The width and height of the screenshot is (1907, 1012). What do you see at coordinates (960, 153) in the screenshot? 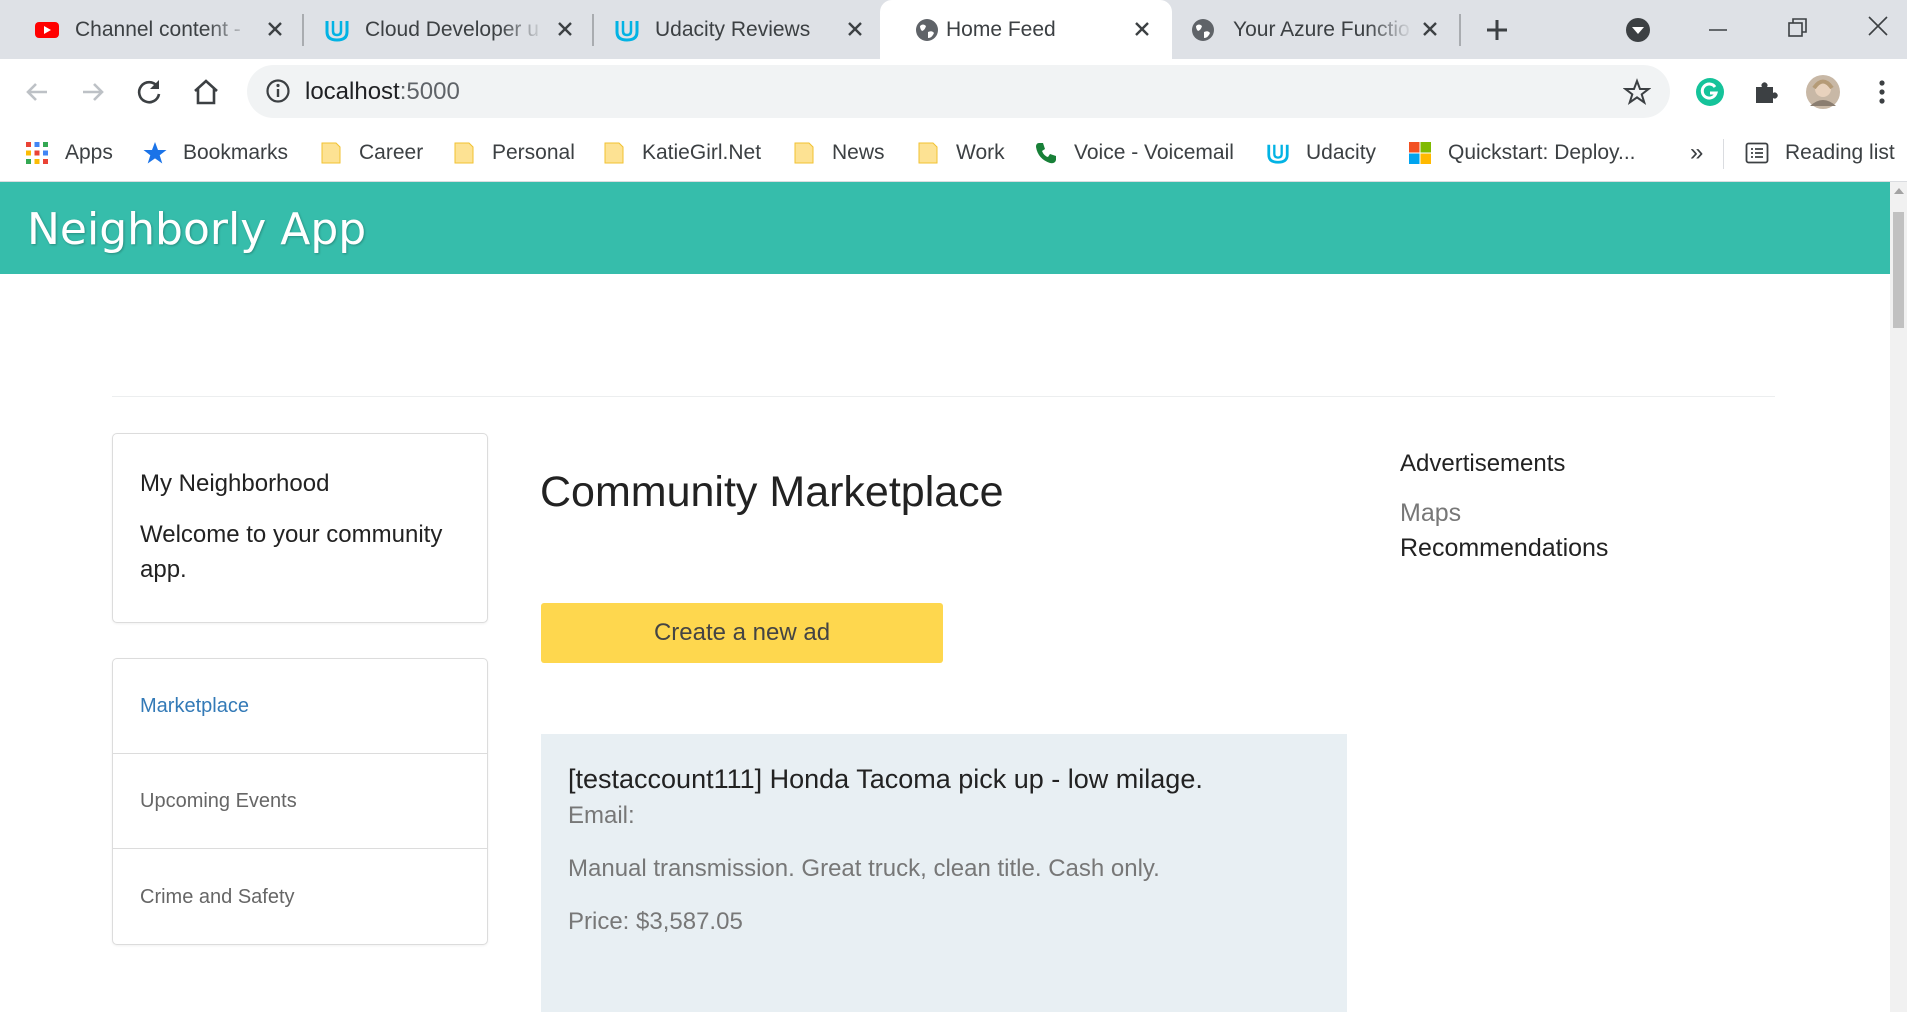
I see `bookmark-work: Work` at bounding box center [960, 153].